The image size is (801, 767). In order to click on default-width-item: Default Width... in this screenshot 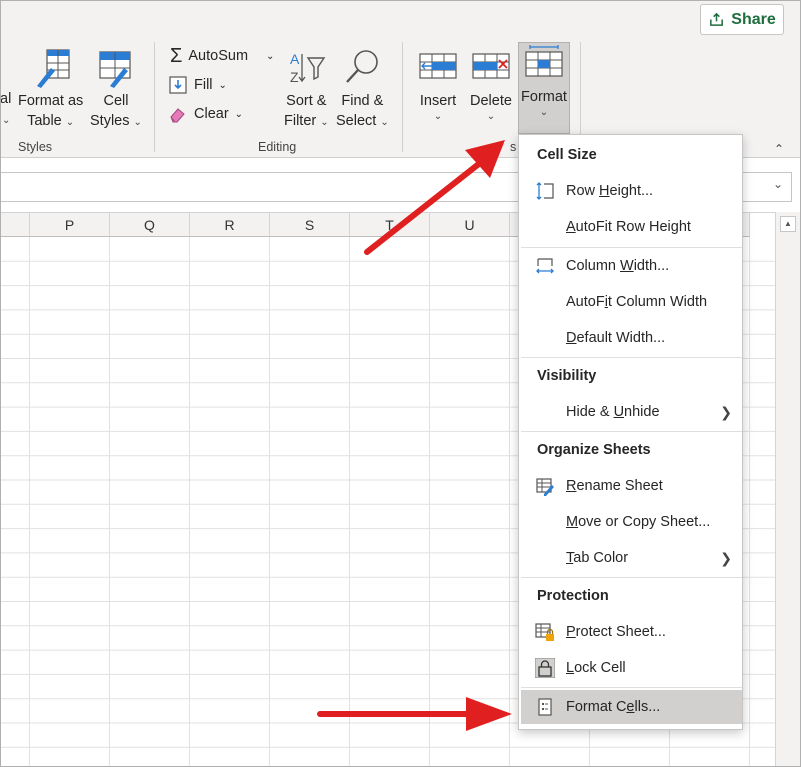, I will do `click(631, 338)`.